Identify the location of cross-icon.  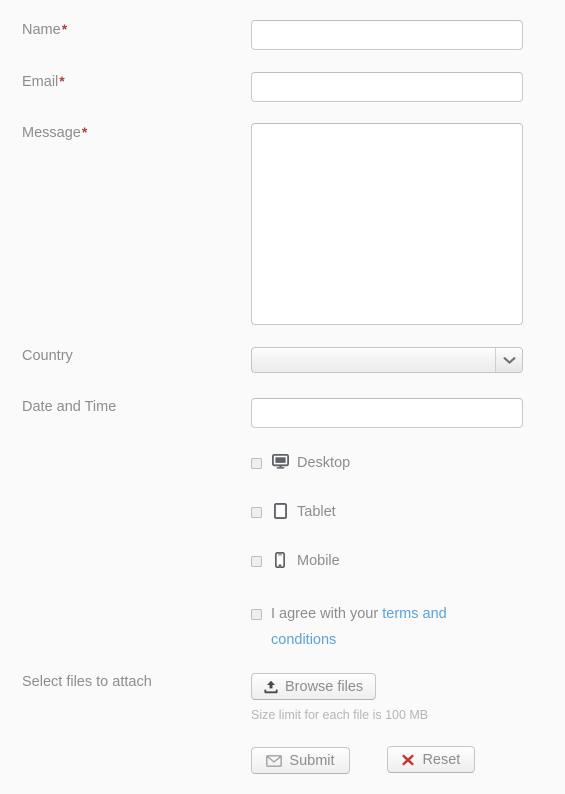
(408, 760).